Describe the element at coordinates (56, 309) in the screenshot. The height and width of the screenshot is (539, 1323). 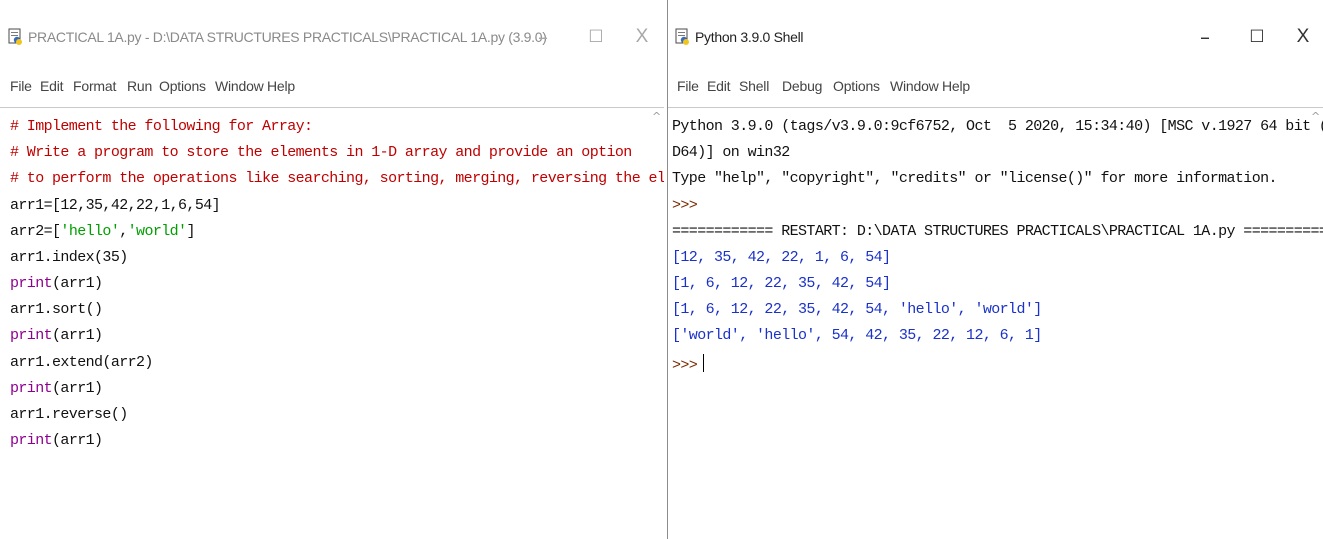
I see `code-line: arr1.sort()` at that location.